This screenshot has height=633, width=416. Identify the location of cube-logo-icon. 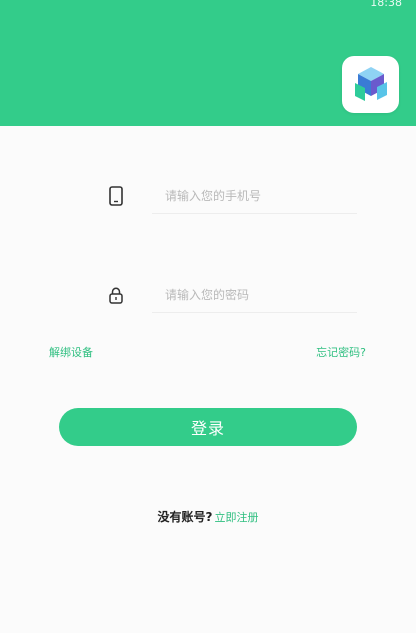
(370, 83).